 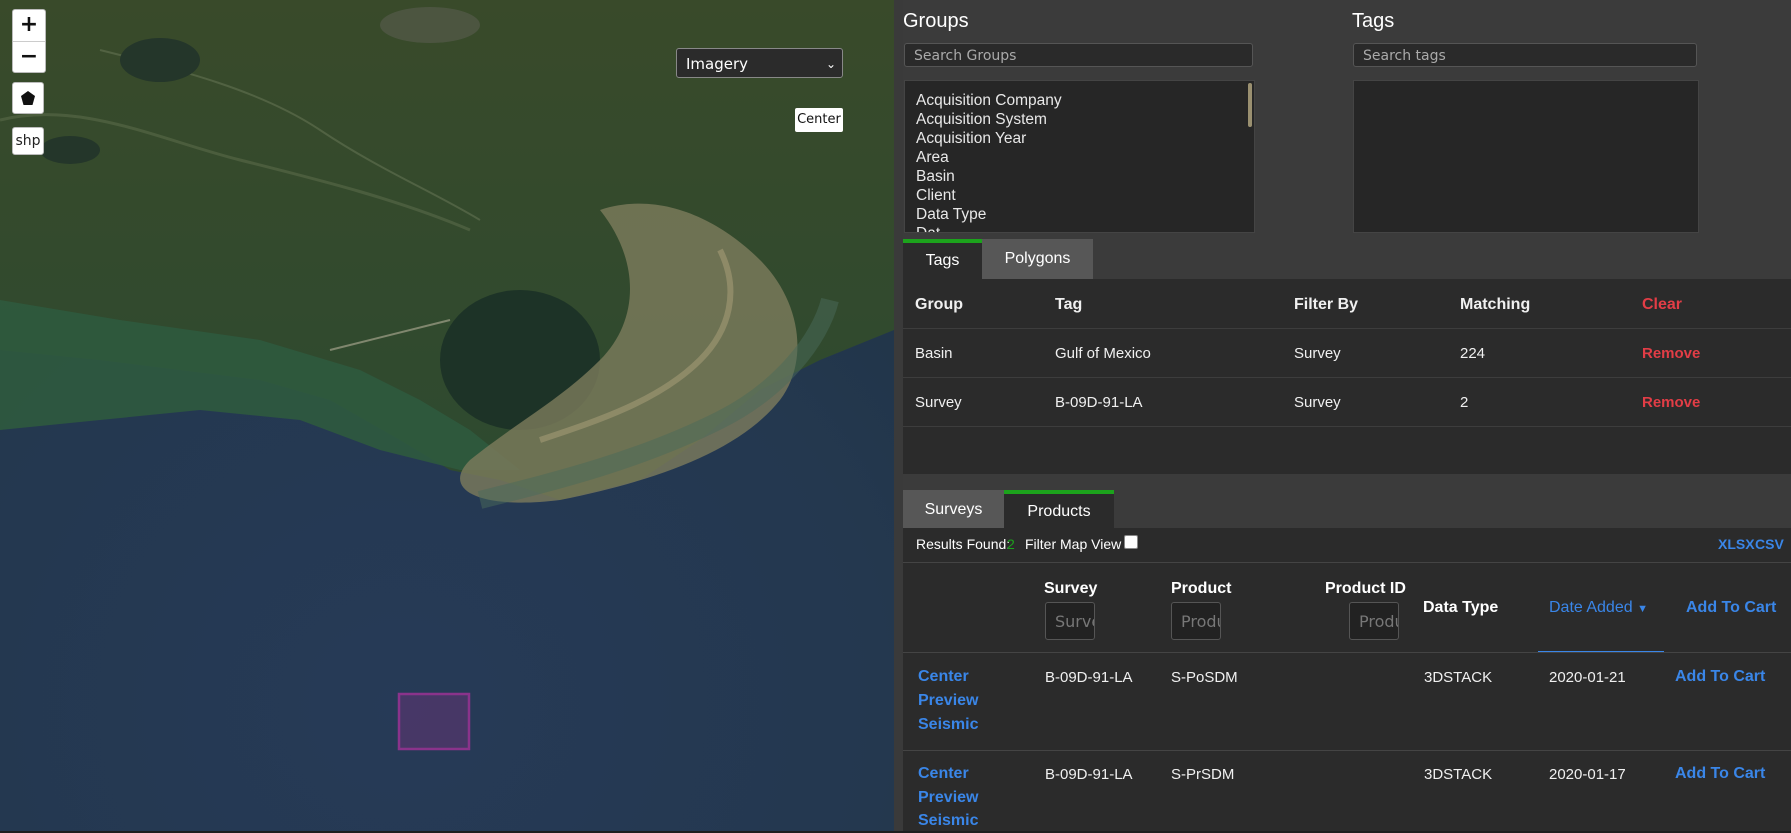 I want to click on tags-search-input: Search tags, so click(x=1525, y=55).